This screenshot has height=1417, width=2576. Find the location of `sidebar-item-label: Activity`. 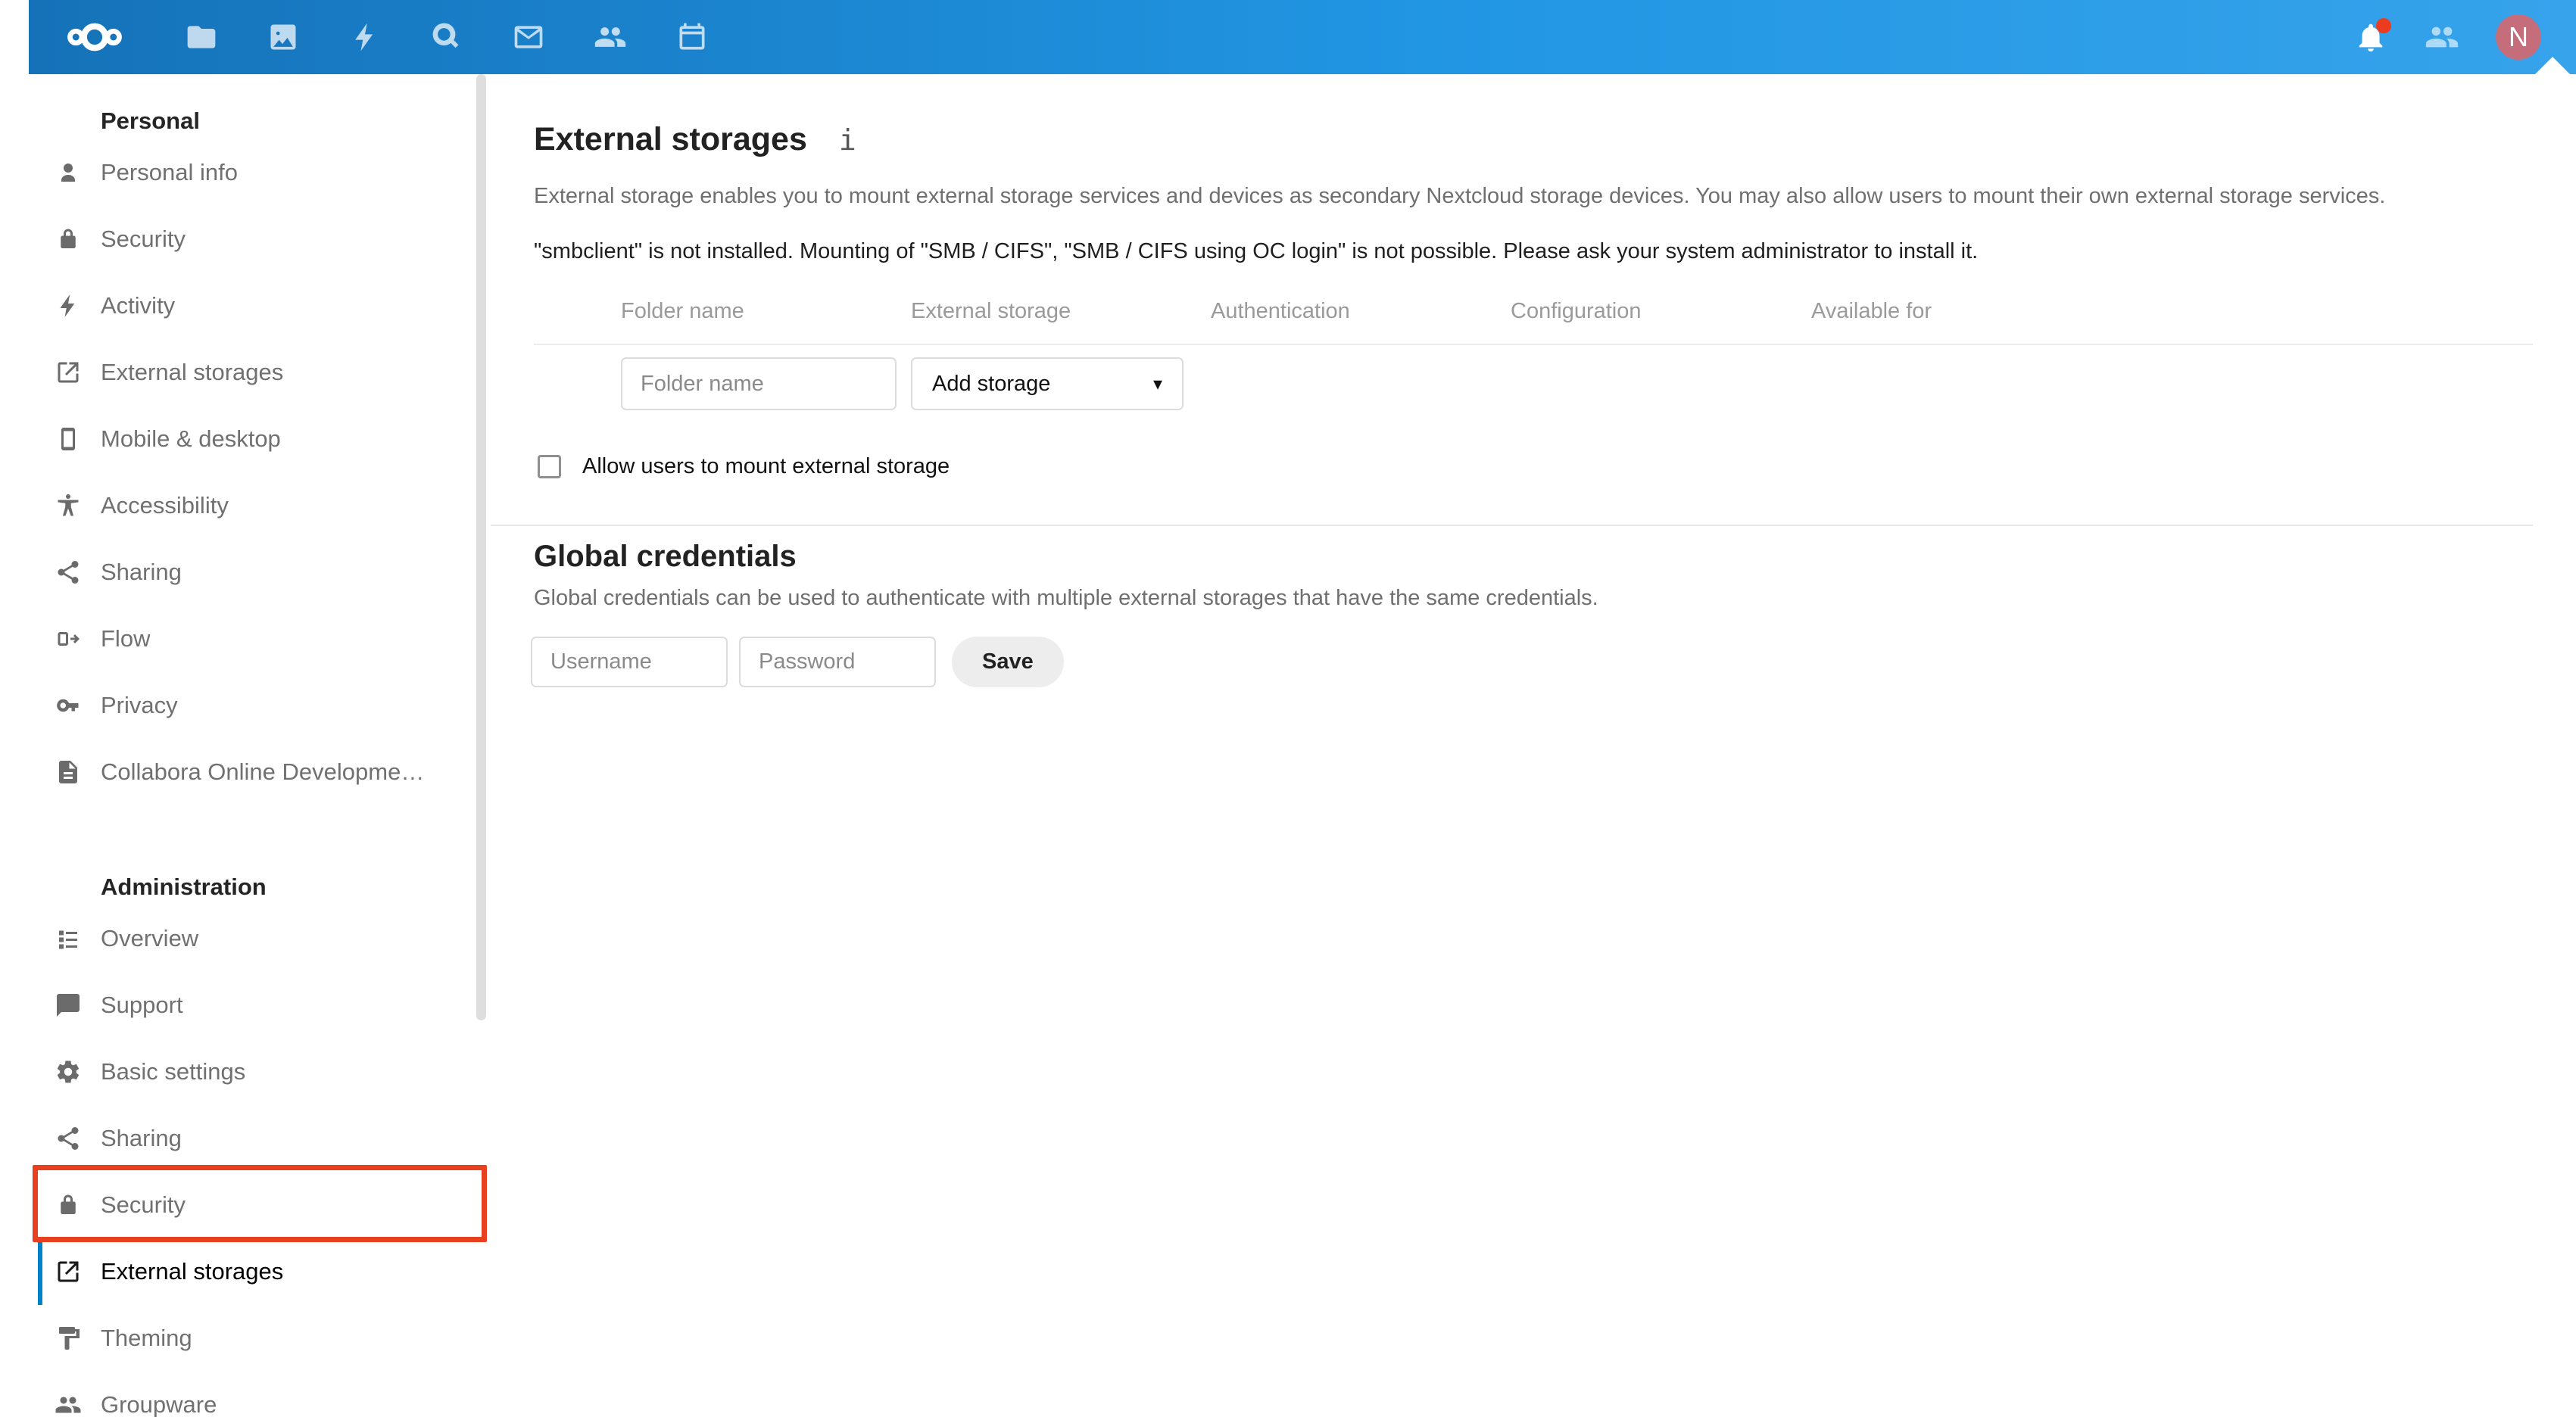

sidebar-item-label: Activity is located at coordinates (138, 305).